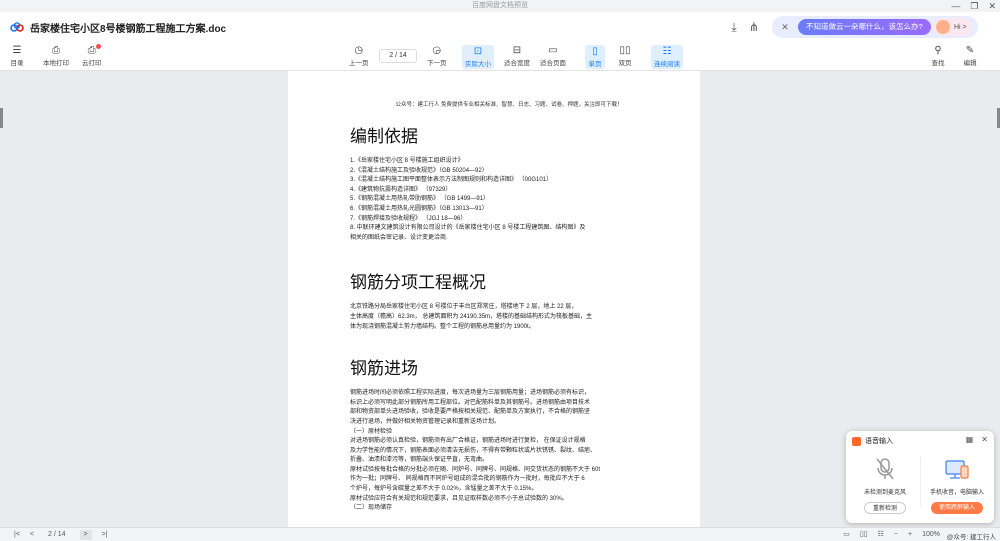  What do you see at coordinates (955, 6) in the screenshot?
I see `minimize-icon: —` at bounding box center [955, 6].